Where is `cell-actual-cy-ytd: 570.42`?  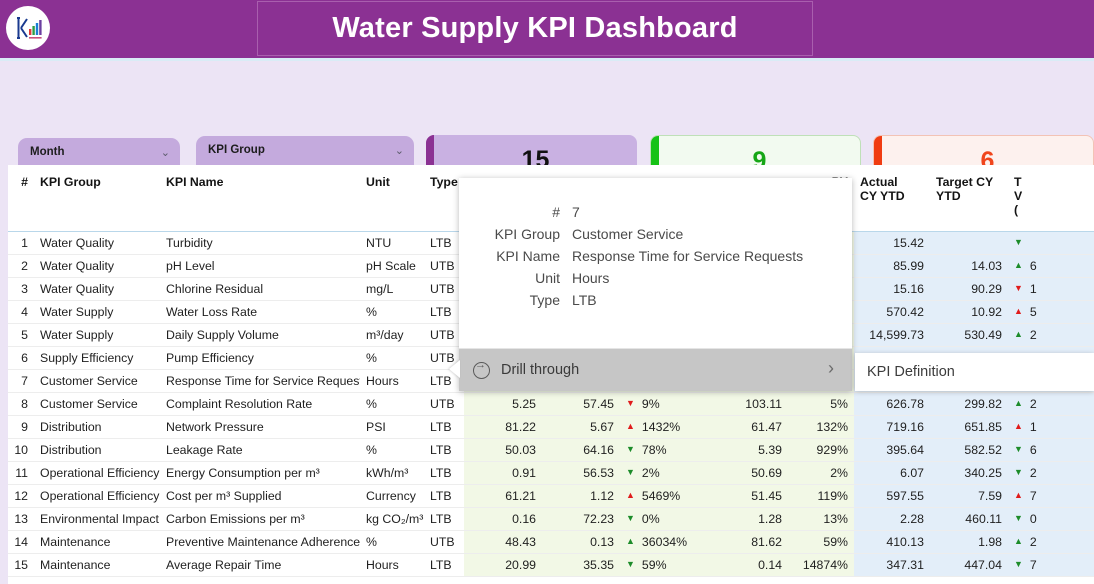 cell-actual-cy-ytd: 570.42 is located at coordinates (892, 312).